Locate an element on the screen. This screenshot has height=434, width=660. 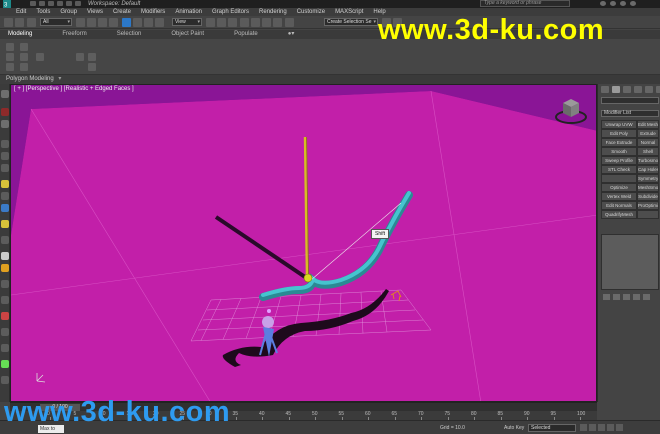
open-file-icon is located at coordinates (42, 3).